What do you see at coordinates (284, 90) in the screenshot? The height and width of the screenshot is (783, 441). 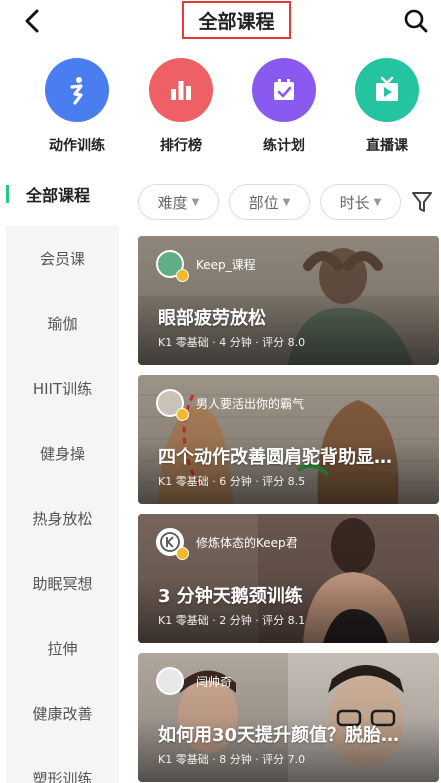 I see `calendar-check-icon` at bounding box center [284, 90].